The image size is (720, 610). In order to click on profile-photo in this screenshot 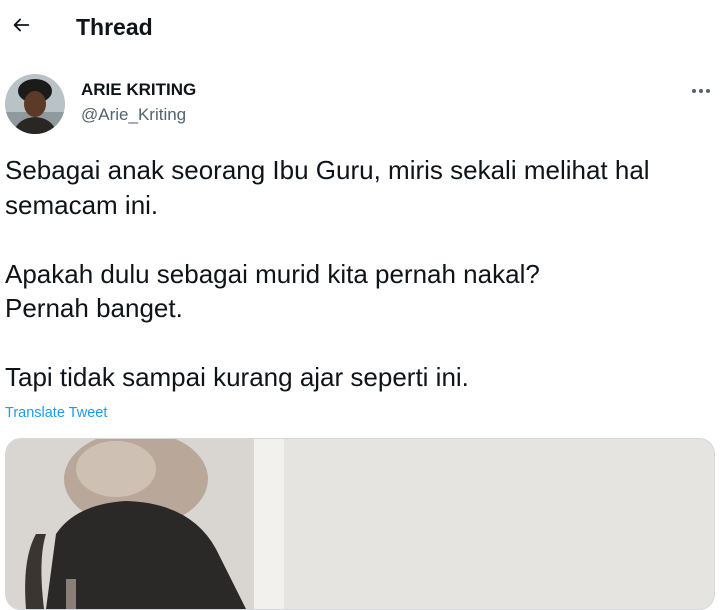, I will do `click(35, 104)`.